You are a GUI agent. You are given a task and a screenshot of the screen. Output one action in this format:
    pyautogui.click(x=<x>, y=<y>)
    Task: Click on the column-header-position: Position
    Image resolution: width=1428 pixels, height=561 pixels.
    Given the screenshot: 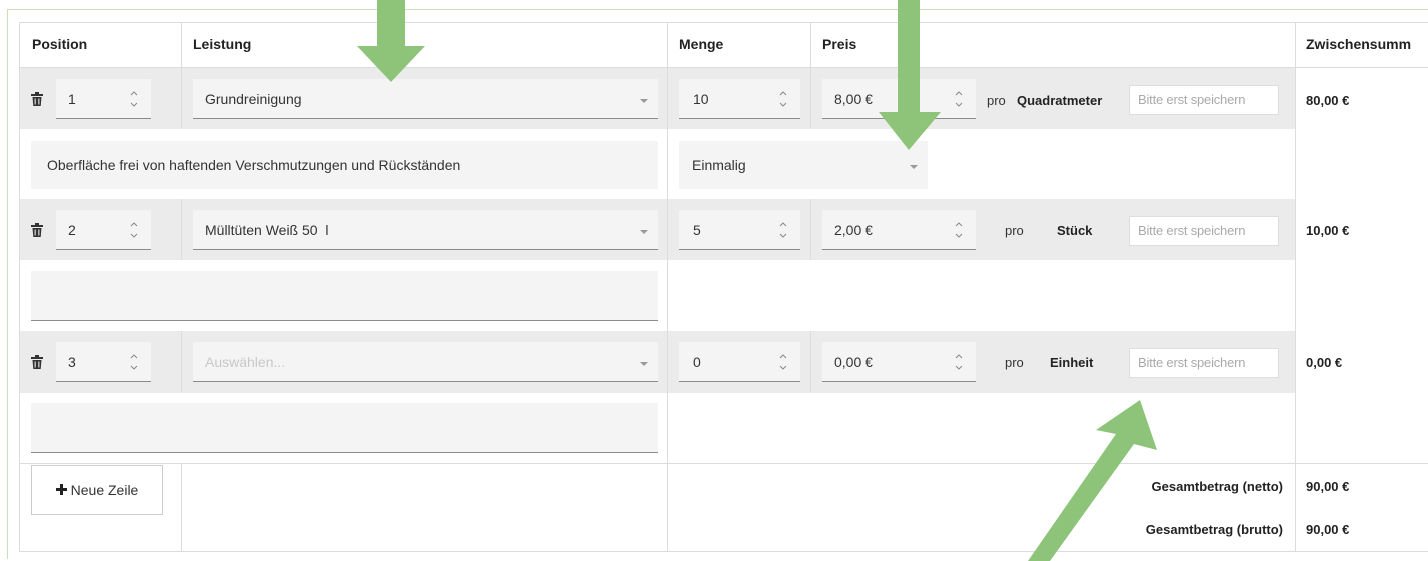 What is the action you would take?
    pyautogui.click(x=60, y=44)
    